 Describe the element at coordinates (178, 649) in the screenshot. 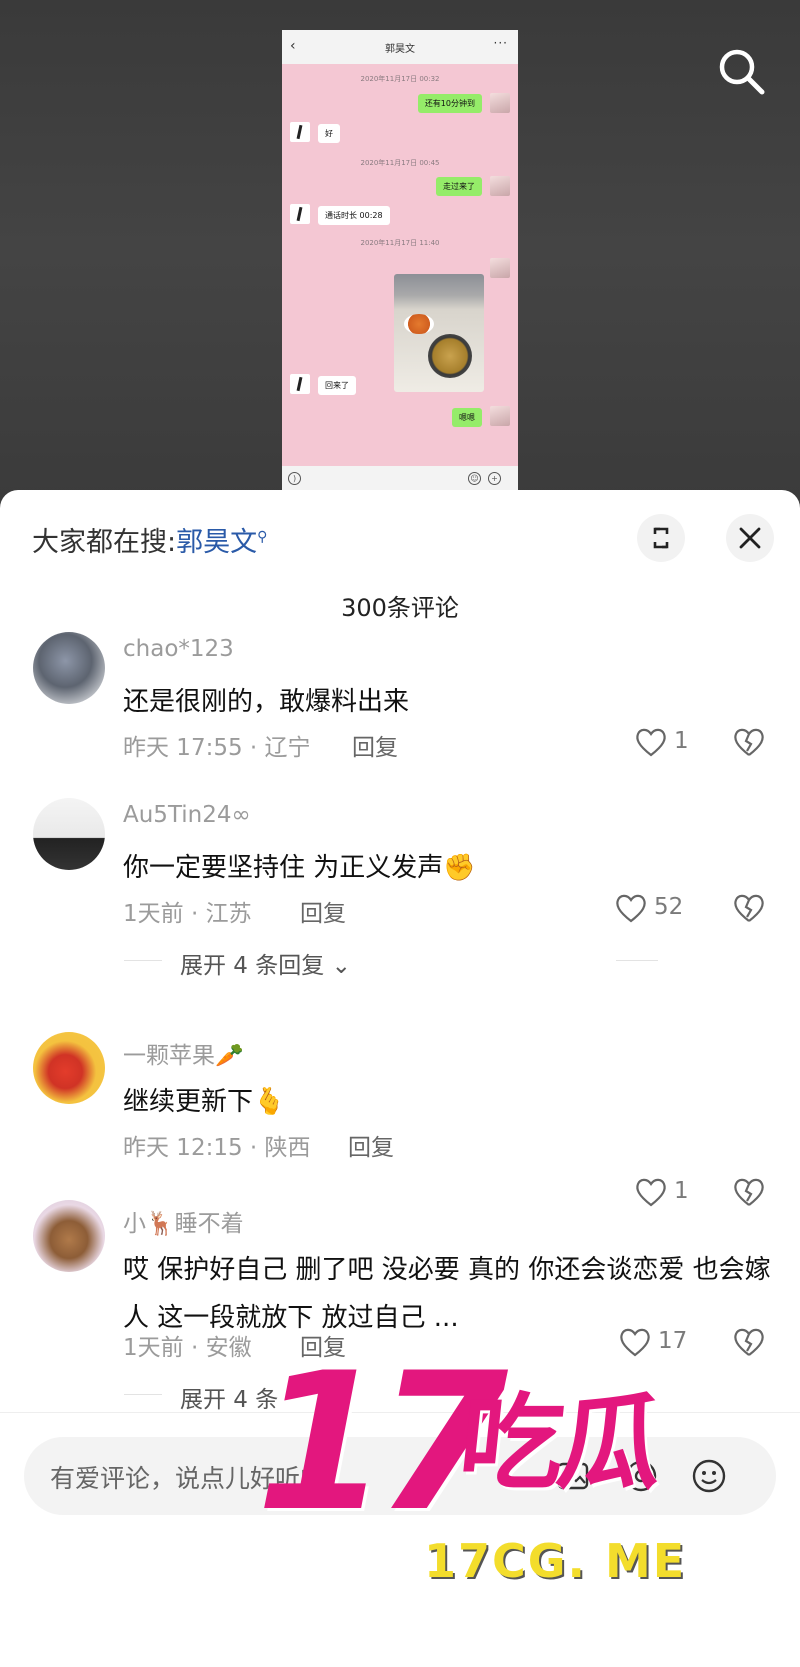

I see `comment-username: chao*123` at that location.